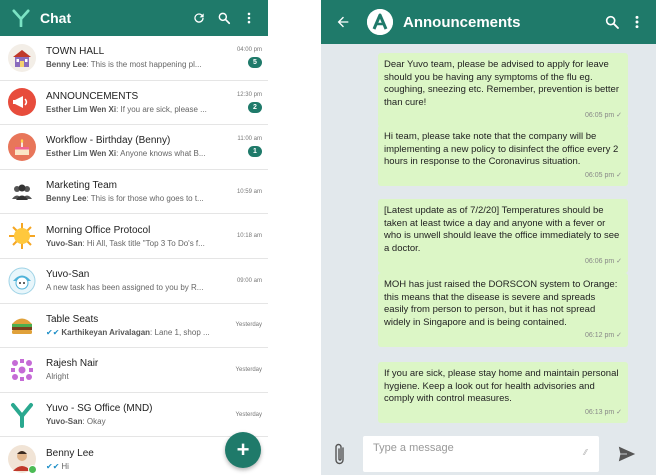 This screenshot has width=656, height=475. Describe the element at coordinates (108, 141) in the screenshot. I see `chat-name: Workflow - Birthday (Benny)` at that location.